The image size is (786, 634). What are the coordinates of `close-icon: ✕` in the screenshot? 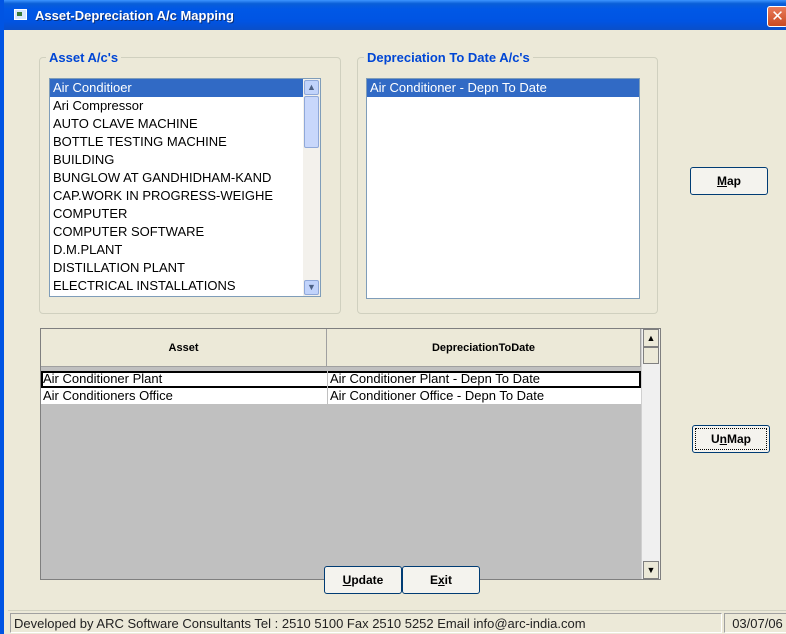 It's located at (777, 16).